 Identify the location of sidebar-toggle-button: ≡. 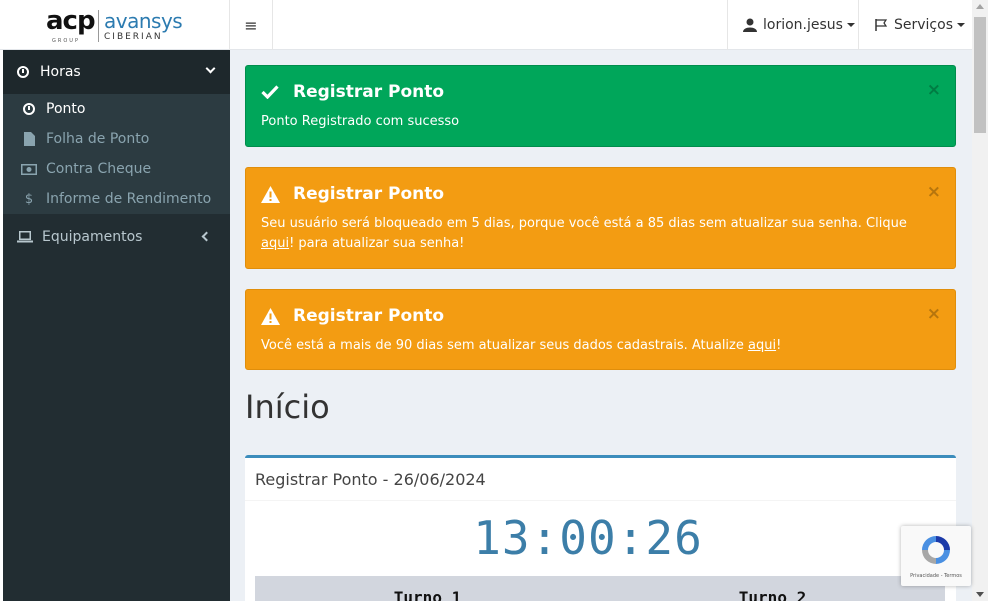
(251, 25).